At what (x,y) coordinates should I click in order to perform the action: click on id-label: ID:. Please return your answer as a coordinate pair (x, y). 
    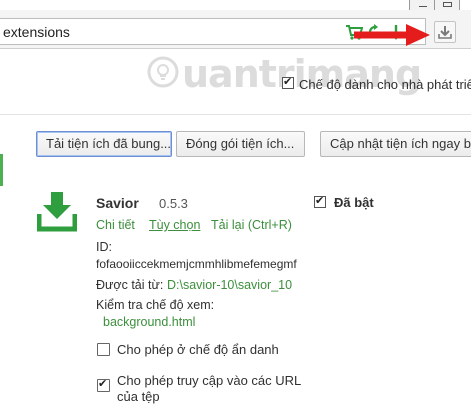
    Looking at the image, I should click on (104, 247).